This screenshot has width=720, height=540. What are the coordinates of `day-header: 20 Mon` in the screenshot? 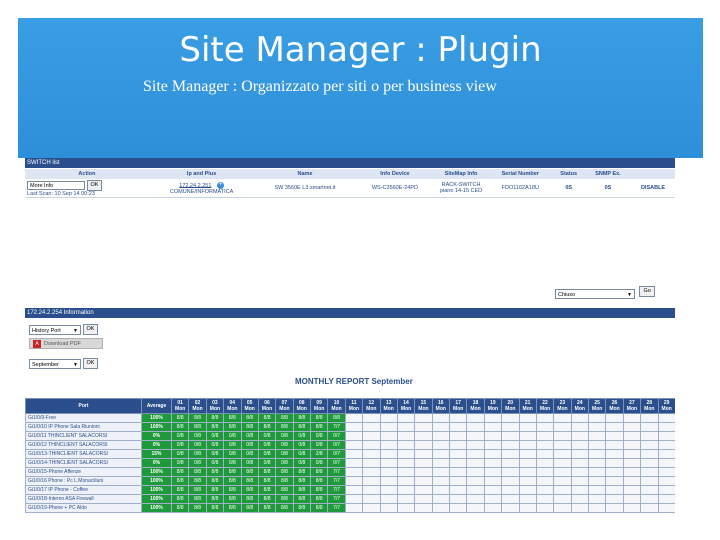 It's located at (510, 406).